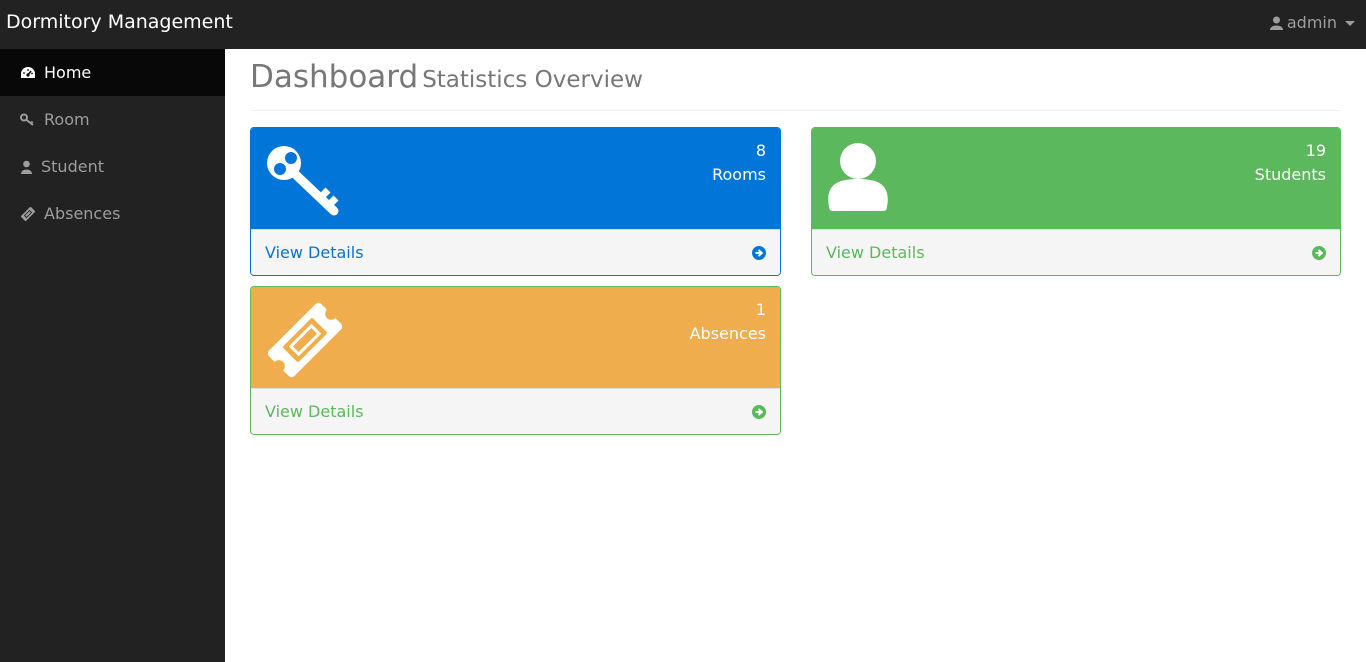 This screenshot has height=662, width=1366. I want to click on sidebar-item-label: Home, so click(68, 72).